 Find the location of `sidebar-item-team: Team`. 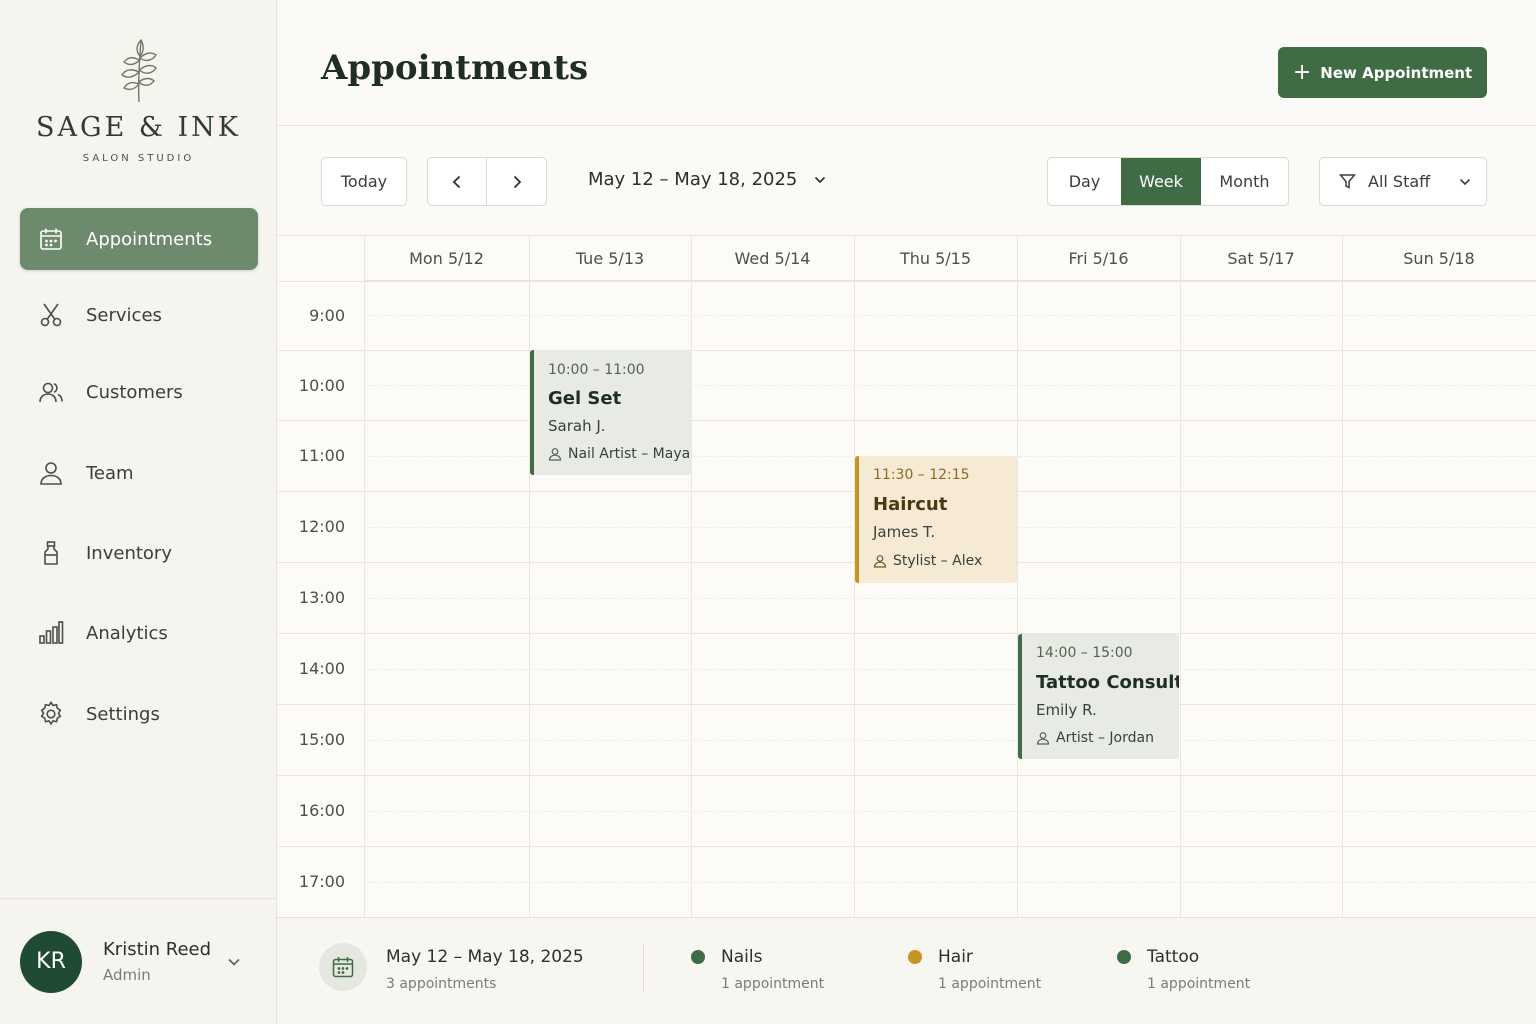

sidebar-item-team: Team is located at coordinates (139, 473).